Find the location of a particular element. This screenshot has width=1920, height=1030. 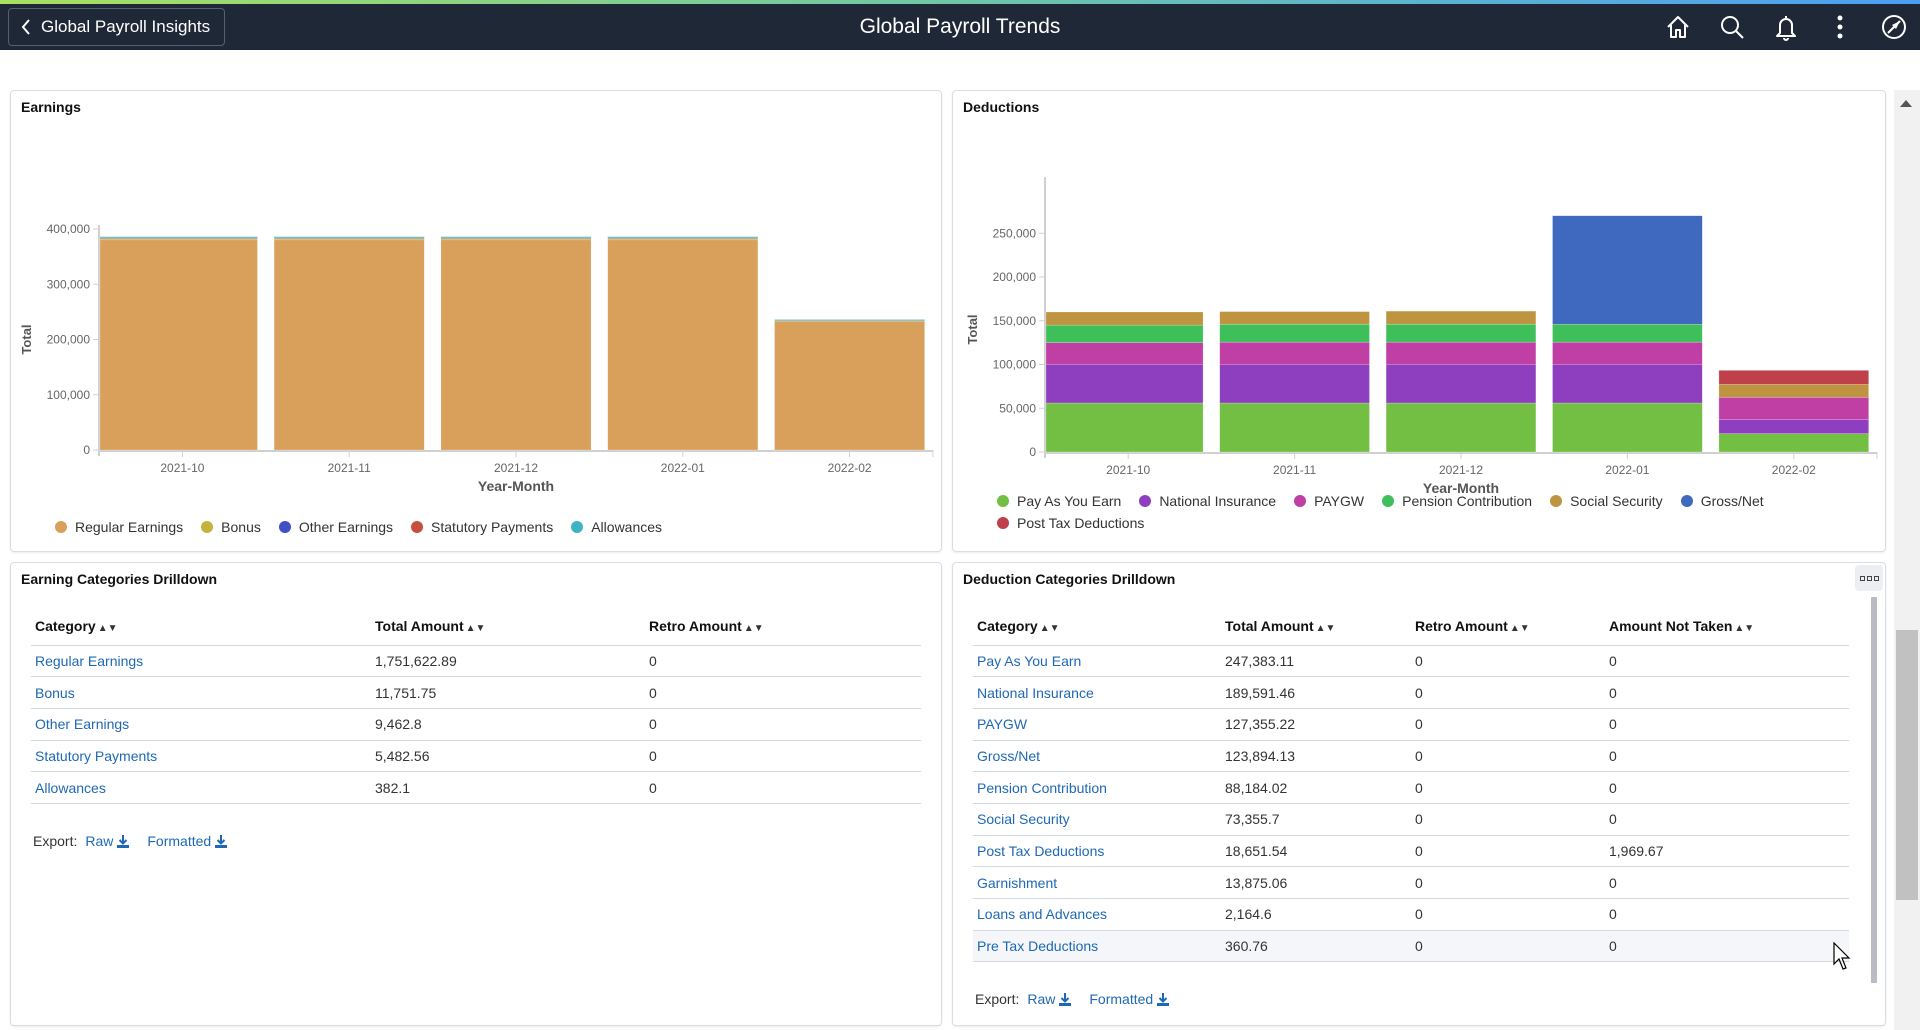

table-row: Social Security 73,355.7 0 0 is located at coordinates (1411, 819).